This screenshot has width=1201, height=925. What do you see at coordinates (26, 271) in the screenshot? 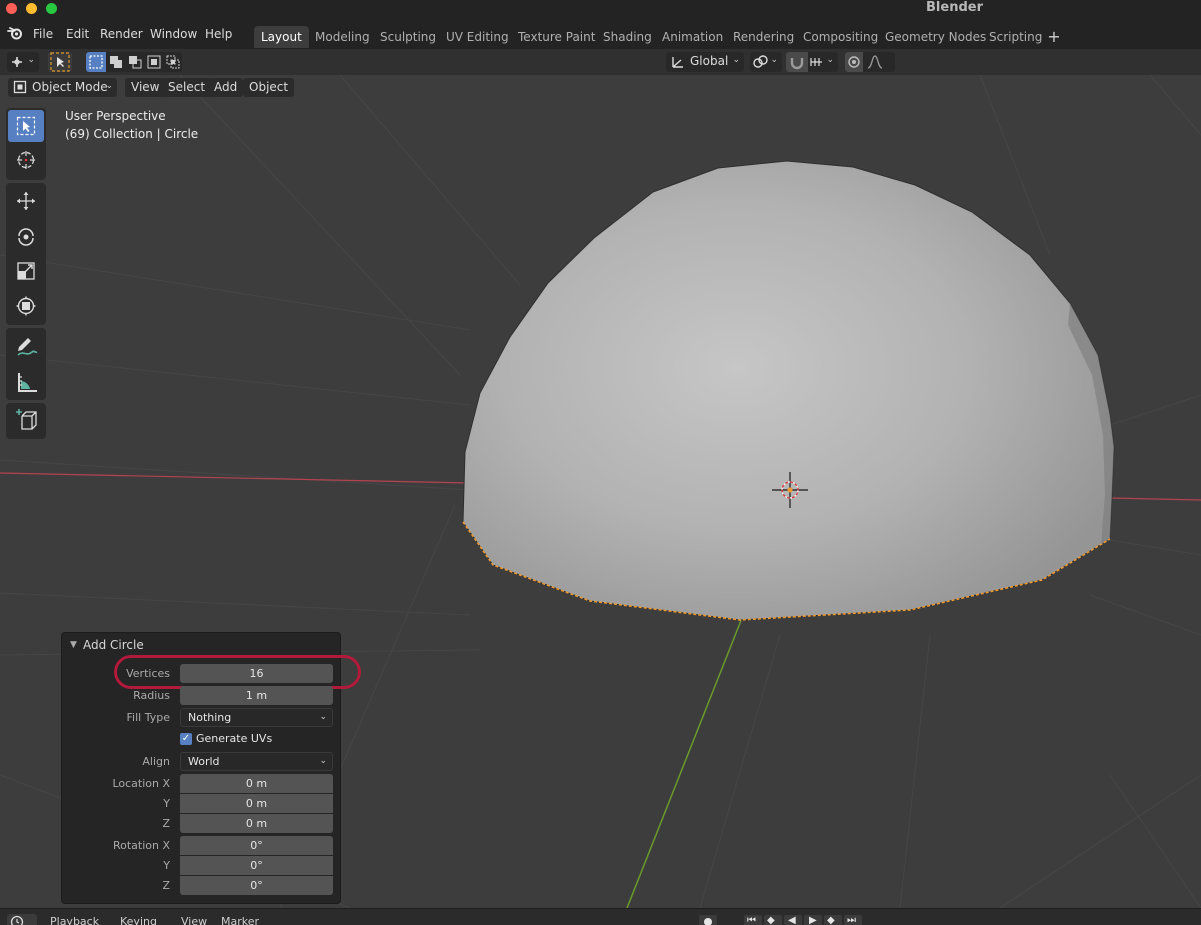
I see `scale-tool` at bounding box center [26, 271].